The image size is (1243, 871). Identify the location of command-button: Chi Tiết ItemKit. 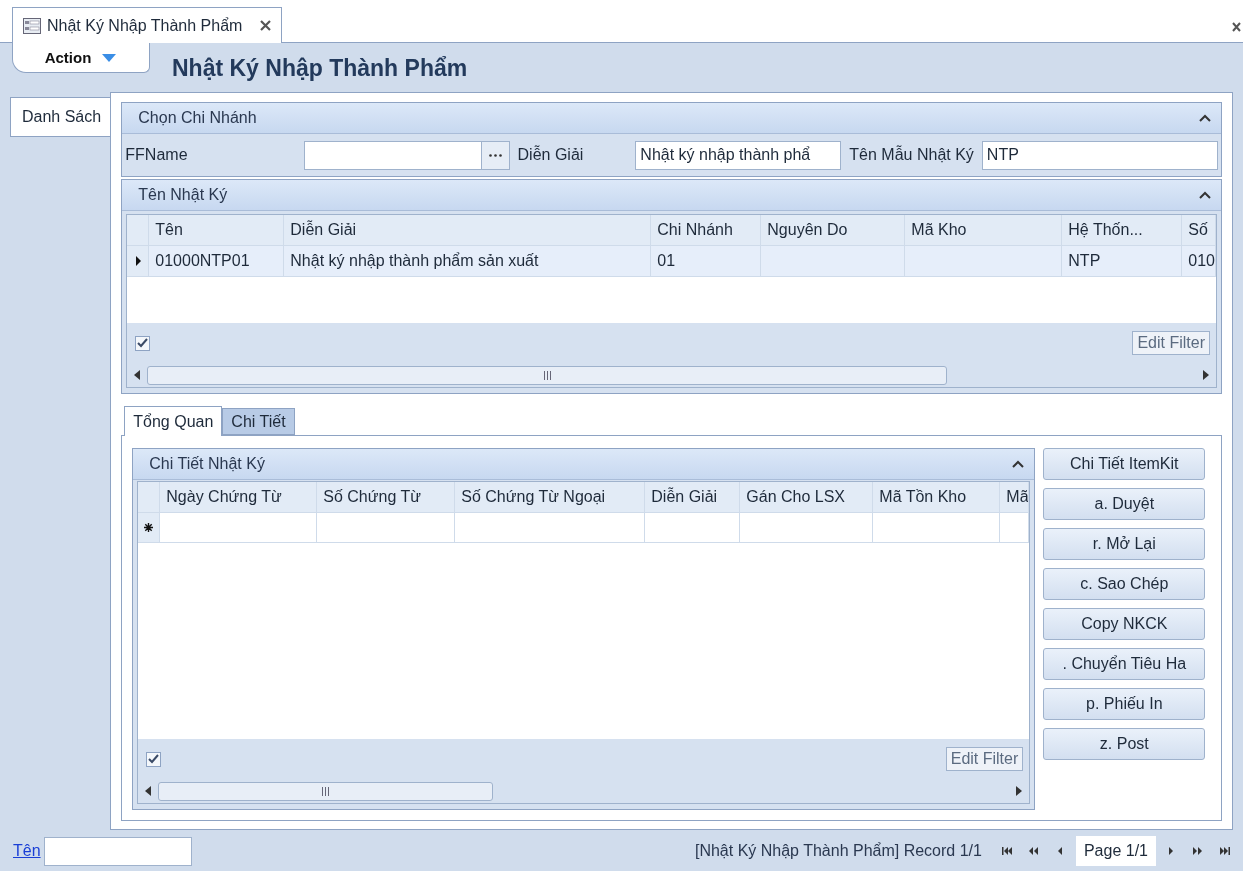
(1124, 464).